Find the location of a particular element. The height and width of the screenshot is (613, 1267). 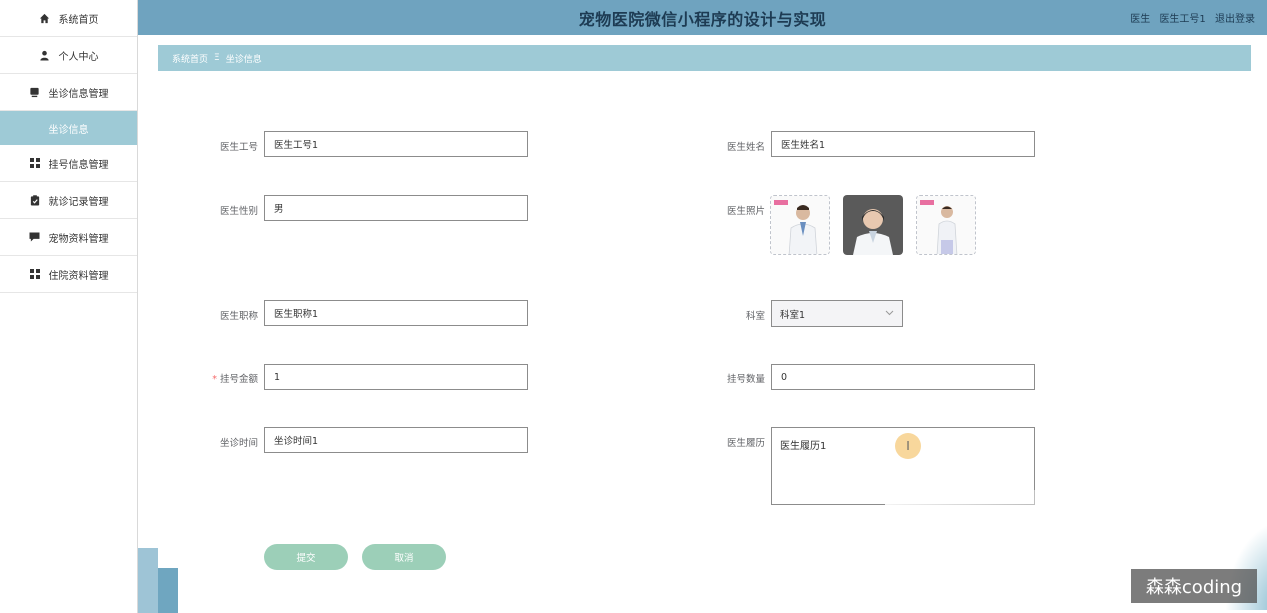

text-cursor-icon: I is located at coordinates (908, 446).